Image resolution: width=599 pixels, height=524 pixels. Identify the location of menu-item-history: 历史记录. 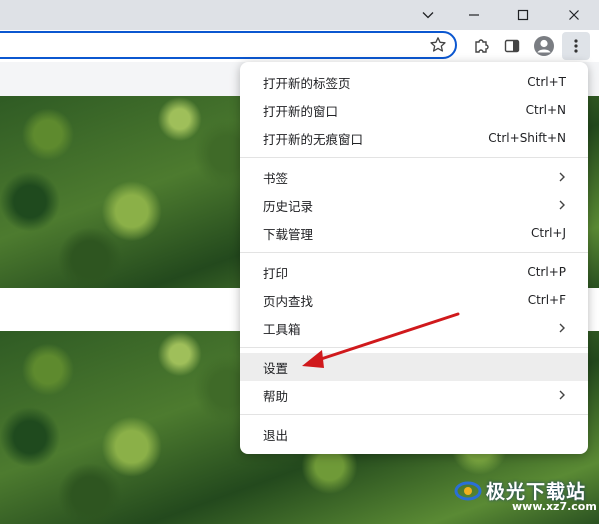
(414, 205).